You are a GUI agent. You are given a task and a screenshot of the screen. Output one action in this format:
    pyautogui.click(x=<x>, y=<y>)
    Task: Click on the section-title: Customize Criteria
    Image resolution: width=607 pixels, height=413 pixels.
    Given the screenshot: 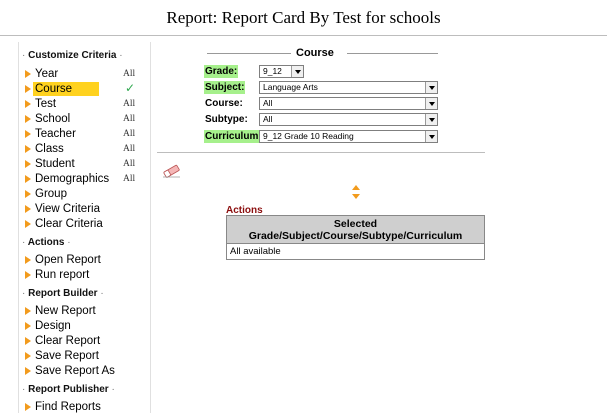 What is the action you would take?
    pyautogui.click(x=72, y=55)
    